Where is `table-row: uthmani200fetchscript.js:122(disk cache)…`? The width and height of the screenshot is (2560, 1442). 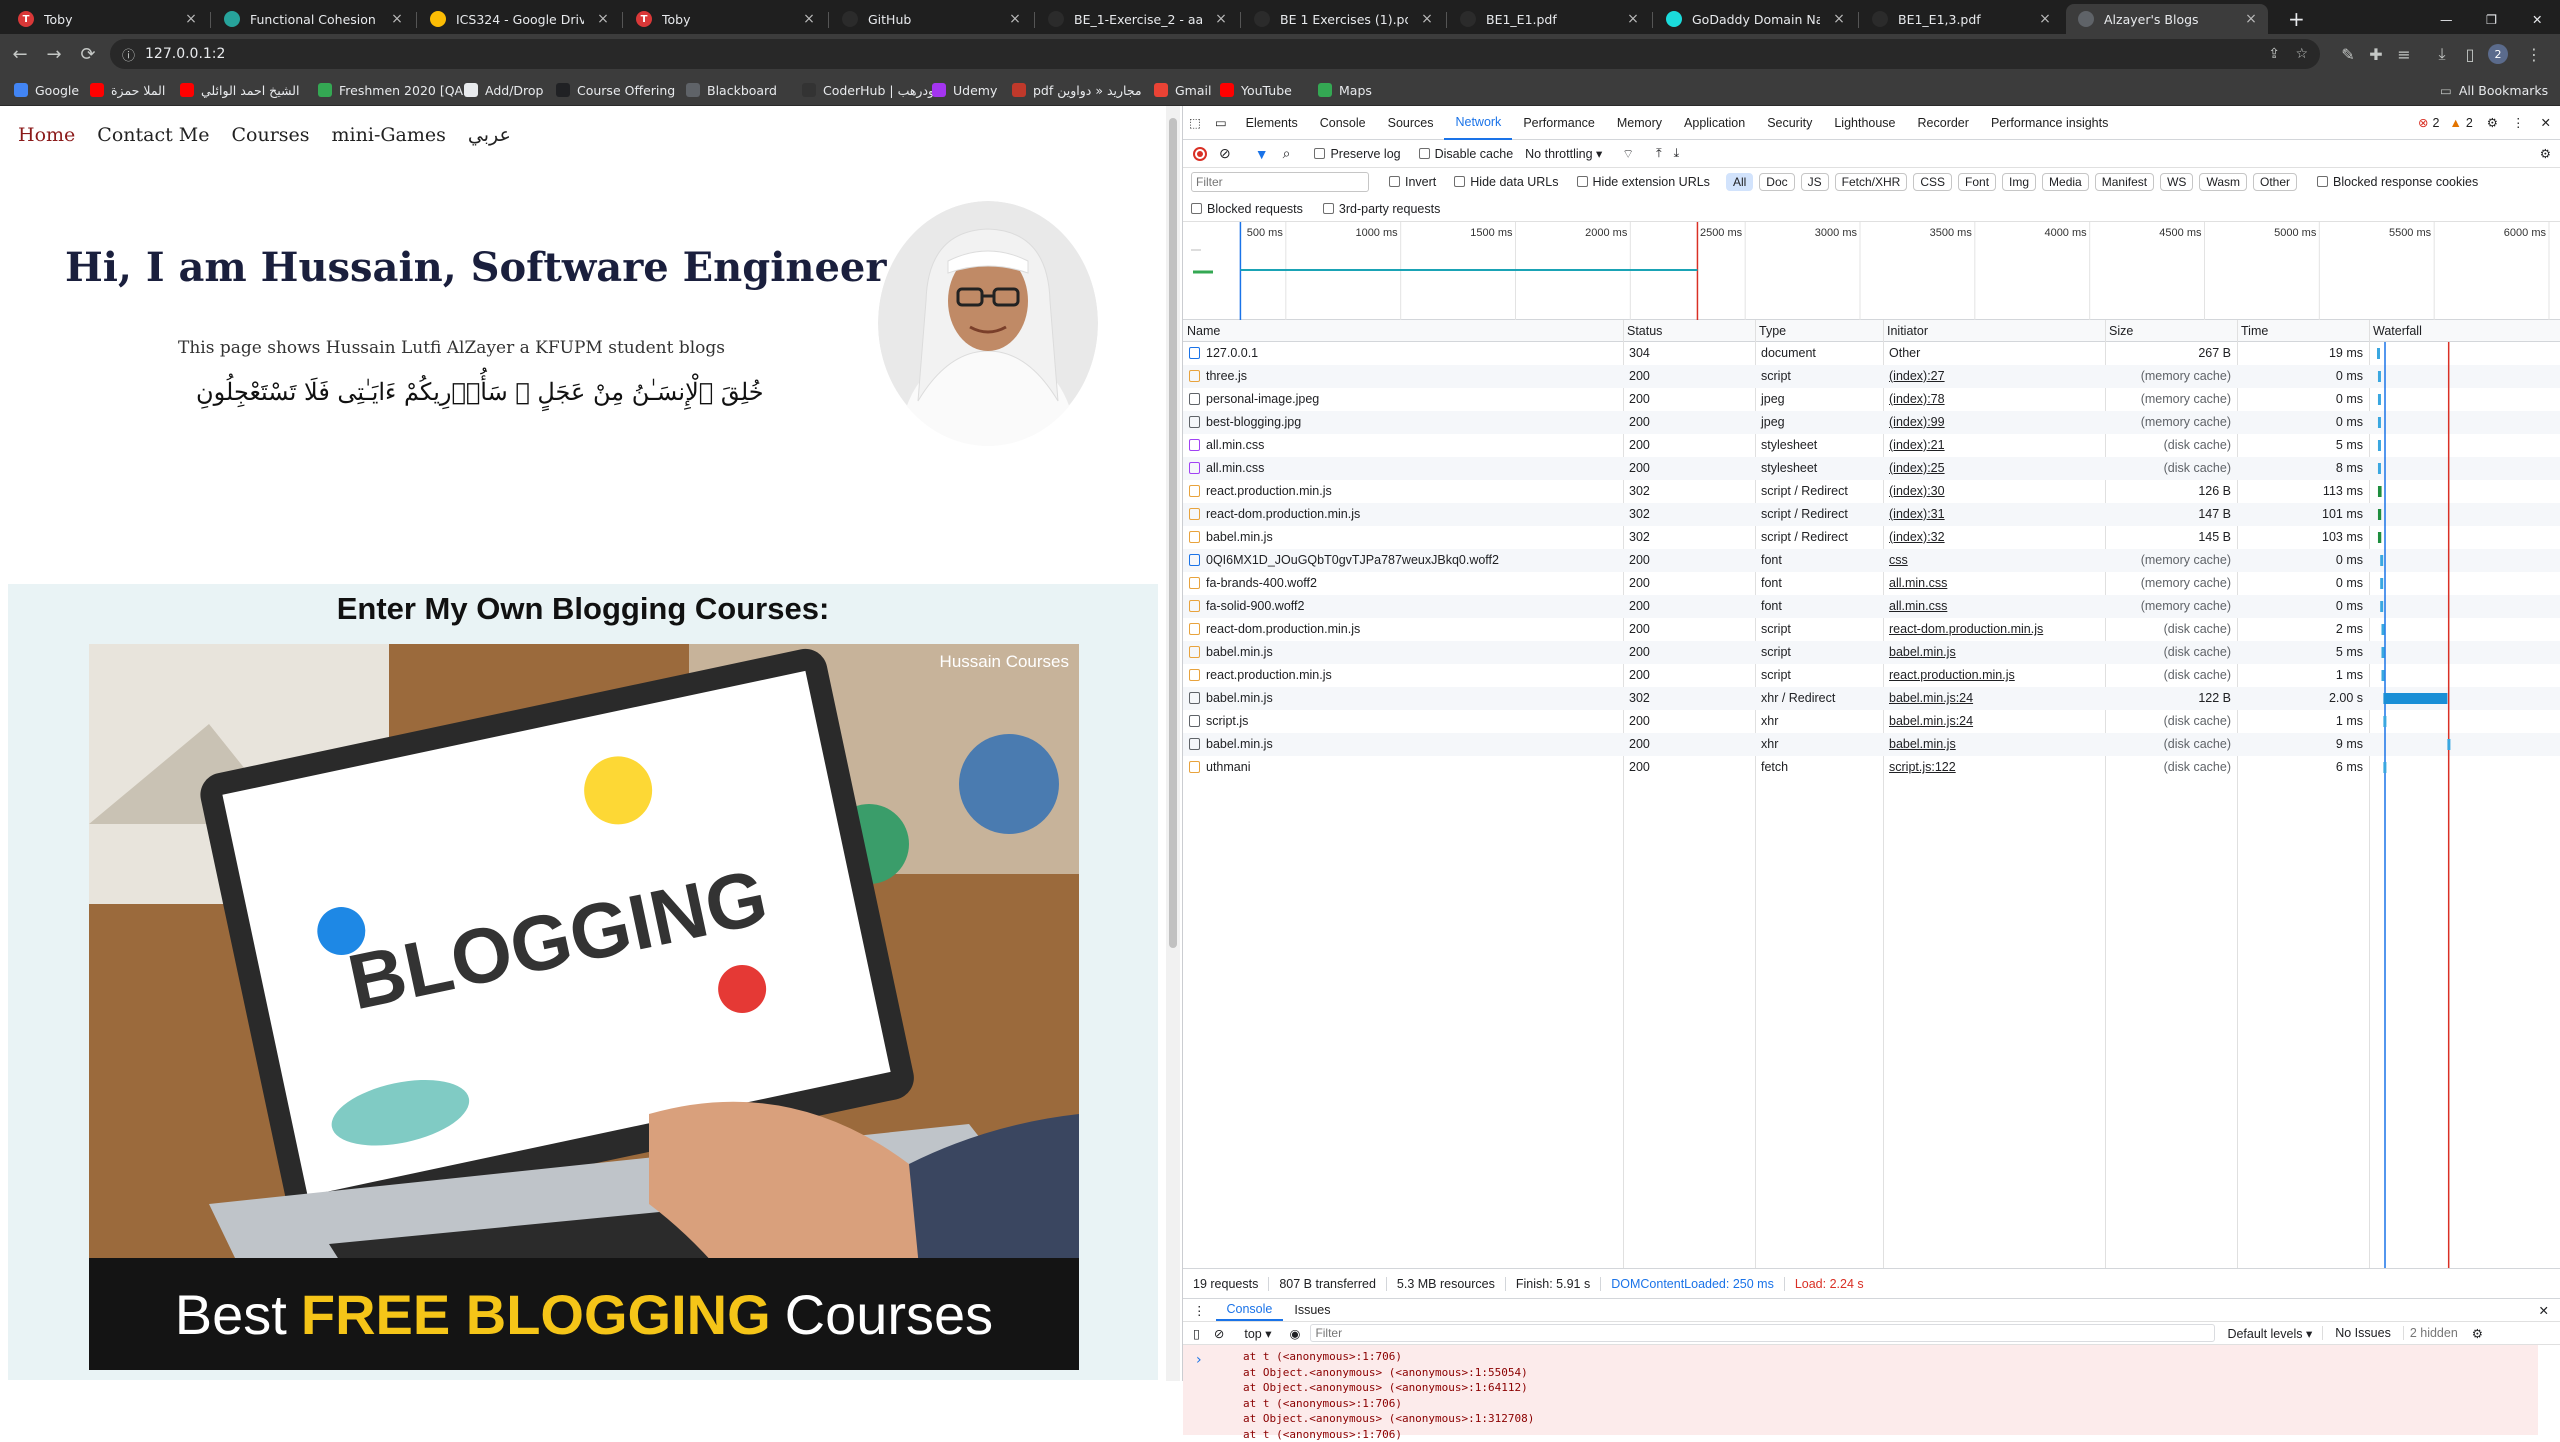 table-row: uthmani200fetchscript.js:122(disk cache)… is located at coordinates (1871, 767).